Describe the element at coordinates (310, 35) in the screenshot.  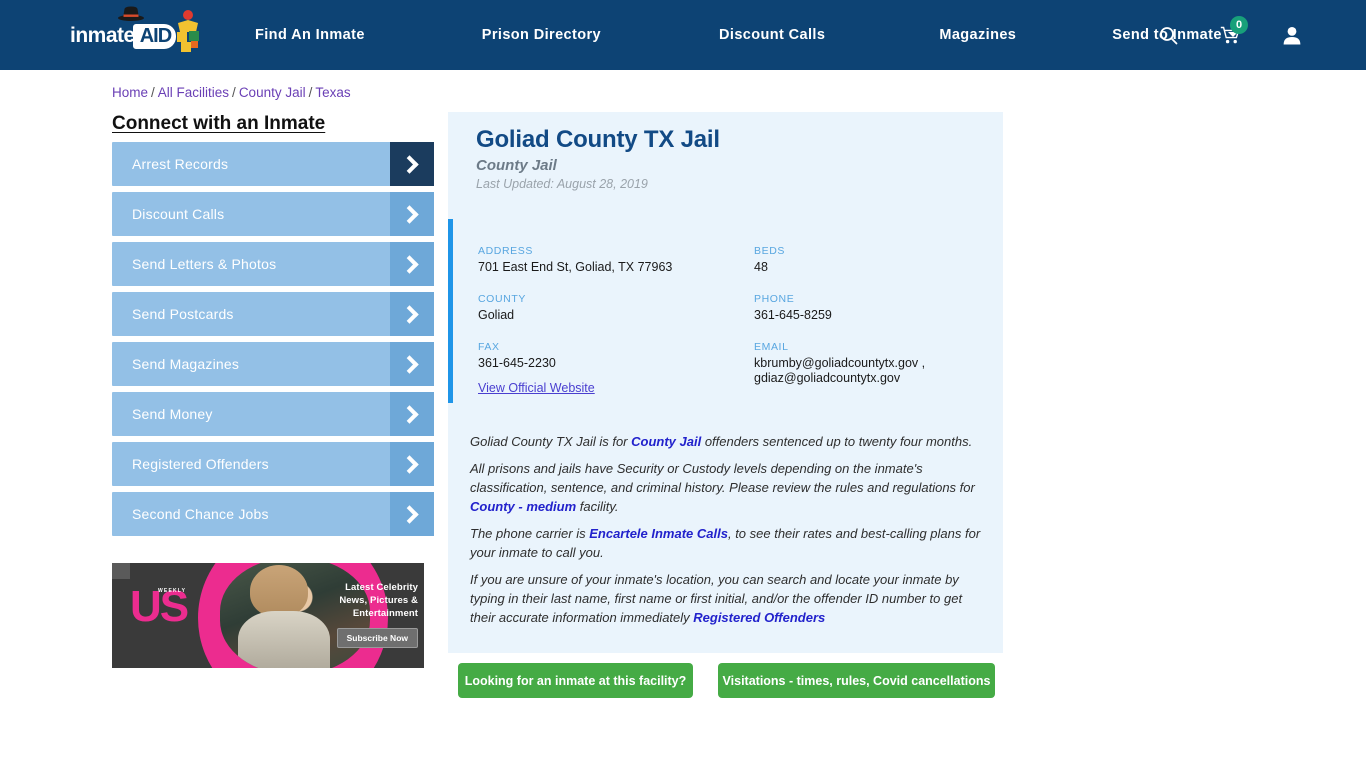
I see `nav-item-find-an-inmate: Find An Inmate` at that location.